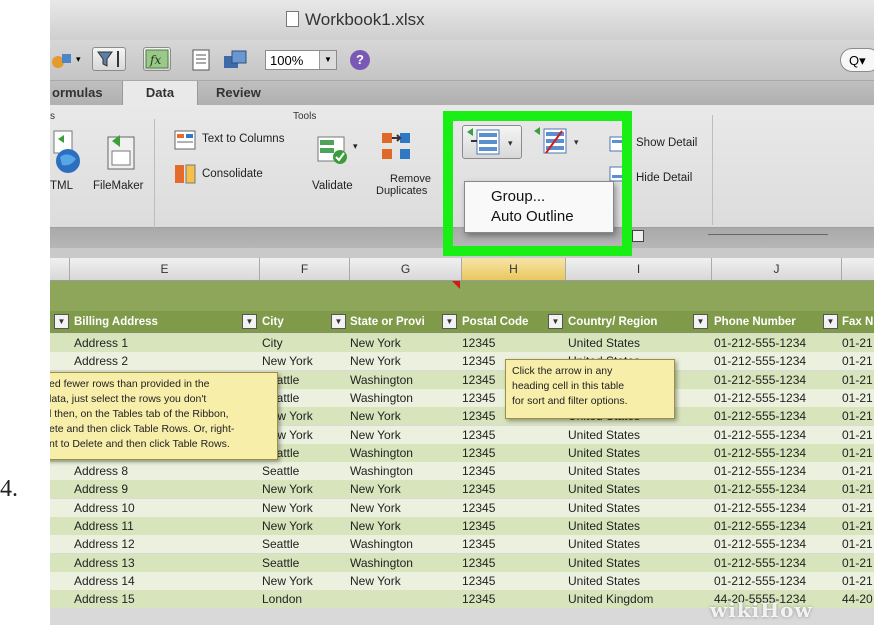 This screenshot has width=874, height=625. What do you see at coordinates (396, 149) in the screenshot?
I see `remove-duplicates-icon` at bounding box center [396, 149].